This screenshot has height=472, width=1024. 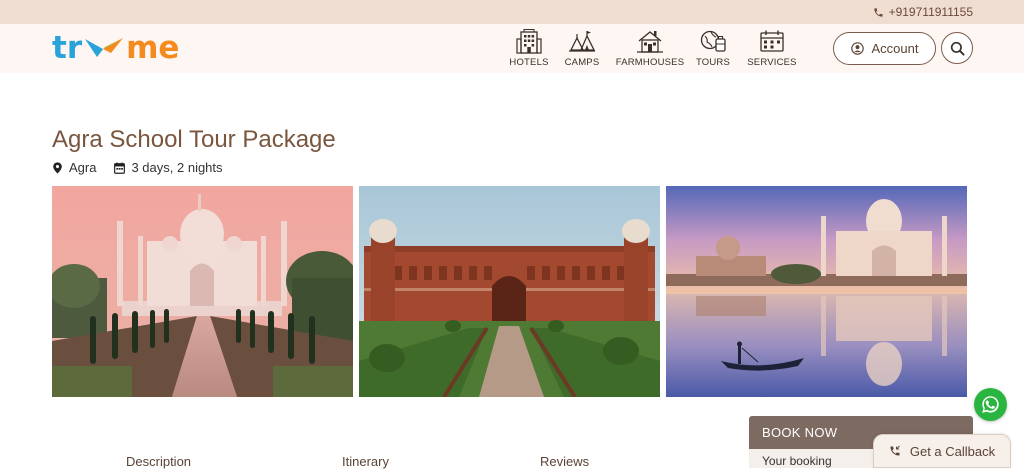 I want to click on nav-menu: HOTELS CAMPS FARMHOUSES TOURS SERVICES, so click(x=656, y=48).